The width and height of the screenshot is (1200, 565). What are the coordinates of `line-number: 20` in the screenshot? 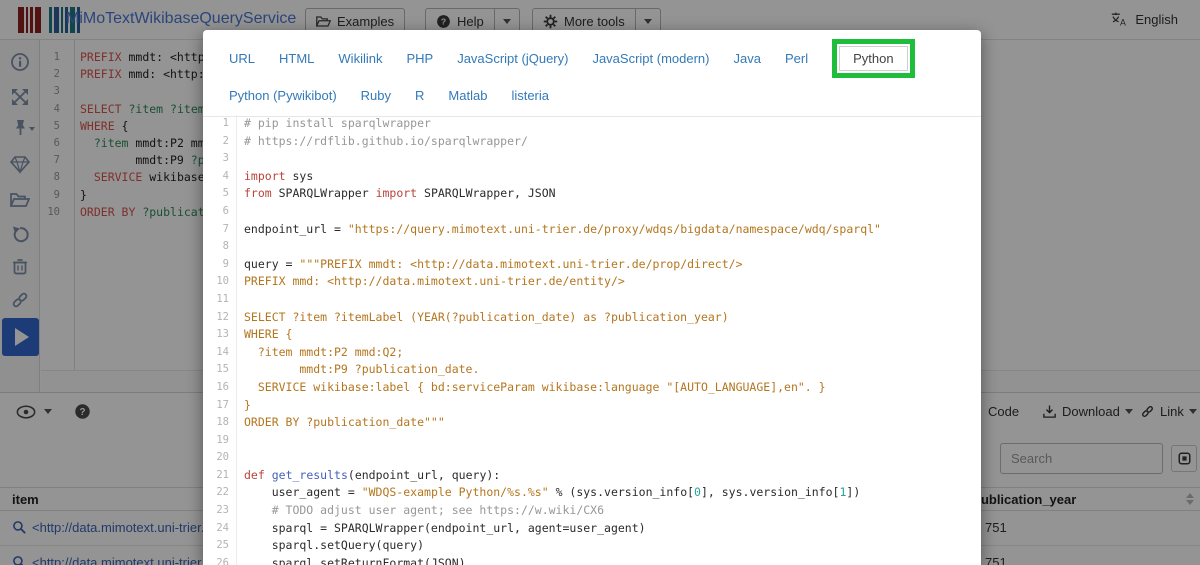 It's located at (220, 458).